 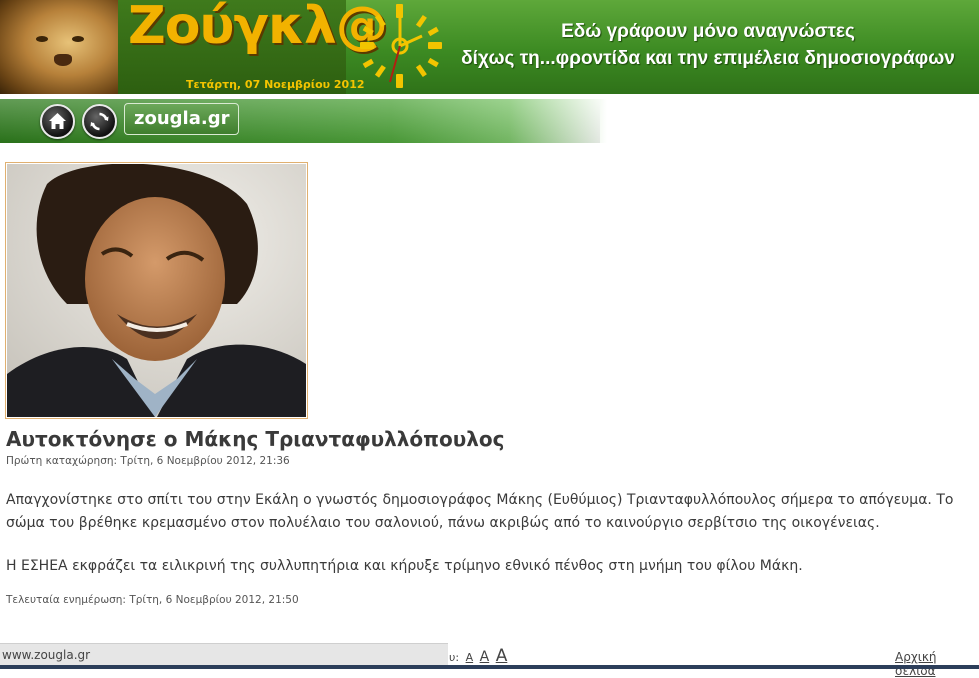 I want to click on header-date: Τετάρτη, 07 Νοεμβρίου 2012, so click(x=275, y=84).